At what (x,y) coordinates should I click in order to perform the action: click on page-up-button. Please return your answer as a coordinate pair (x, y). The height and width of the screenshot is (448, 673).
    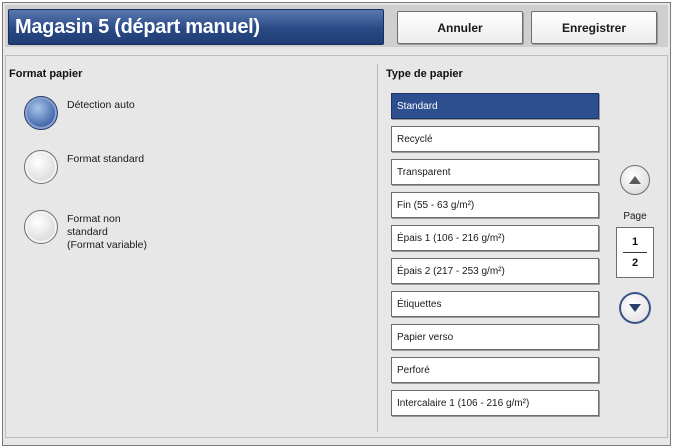
    Looking at the image, I should click on (635, 180).